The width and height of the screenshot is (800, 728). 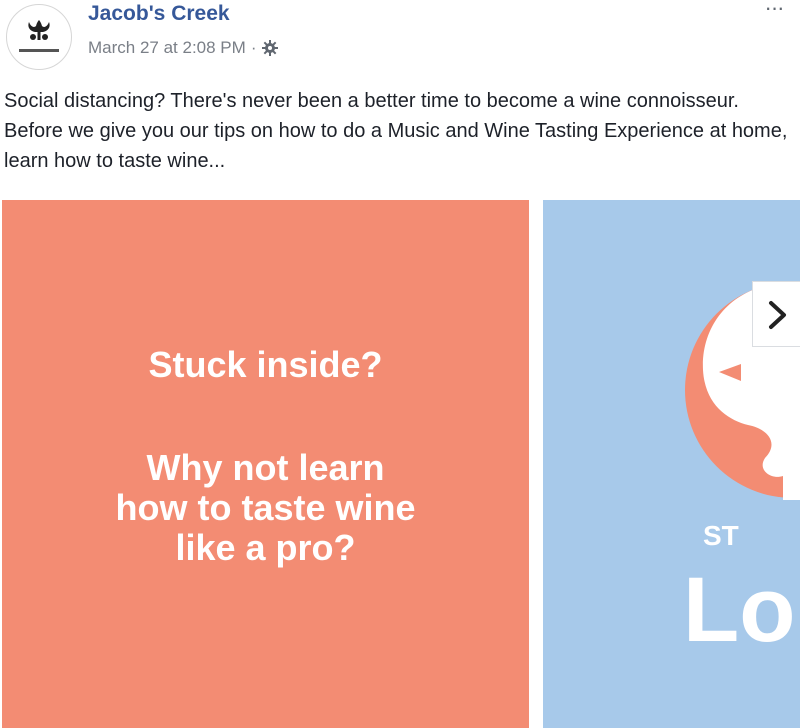 What do you see at coordinates (270, 48) in the screenshot?
I see `gear-icon` at bounding box center [270, 48].